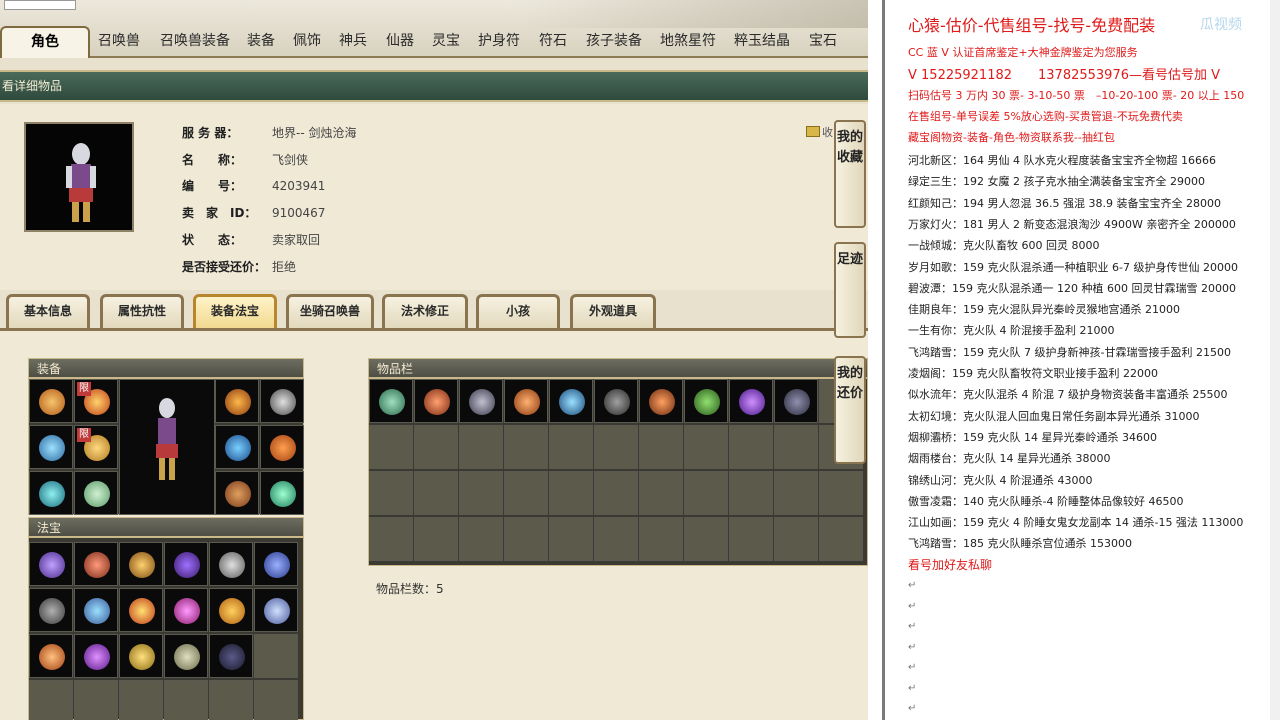 This screenshot has height=720, width=1280. I want to click on tab-amulet: 护身符, so click(499, 40).